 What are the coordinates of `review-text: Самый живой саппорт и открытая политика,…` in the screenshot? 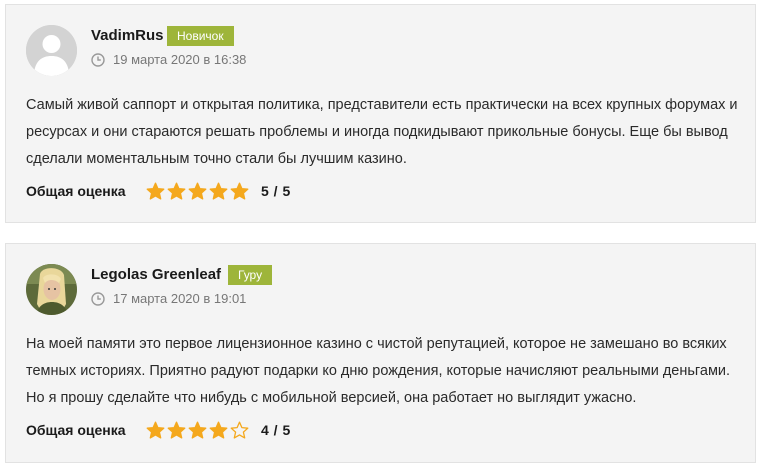 It's located at (382, 132).